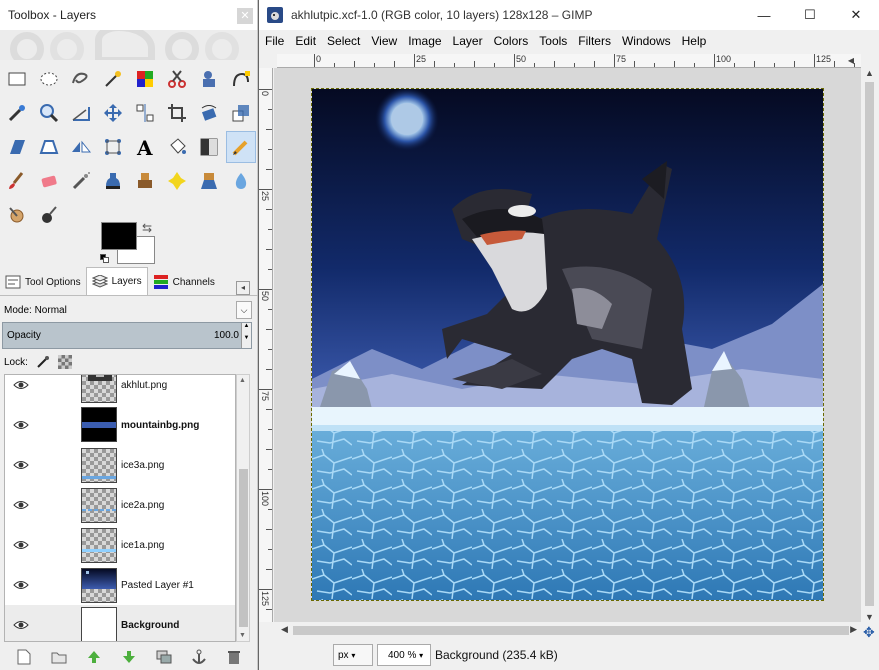 Image resolution: width=879 pixels, height=670 pixels. Describe the element at coordinates (553, 41) in the screenshot. I see `menu-tools: Tools` at that location.